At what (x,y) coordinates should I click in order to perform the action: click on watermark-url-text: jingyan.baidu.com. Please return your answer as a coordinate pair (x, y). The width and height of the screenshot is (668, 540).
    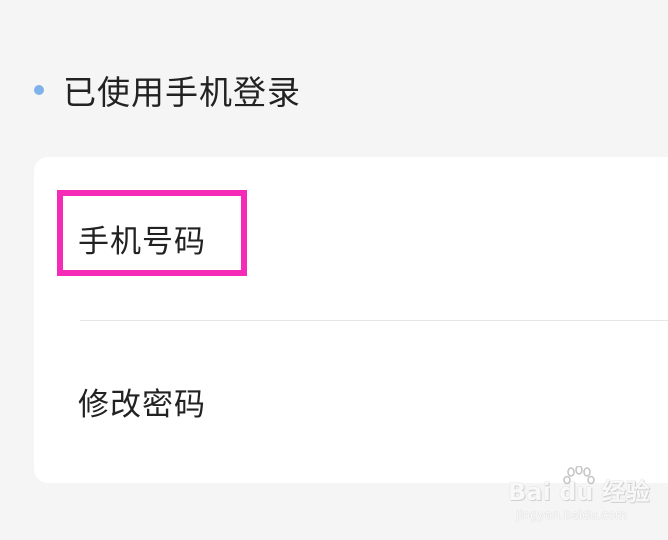
    Looking at the image, I should click on (571, 515).